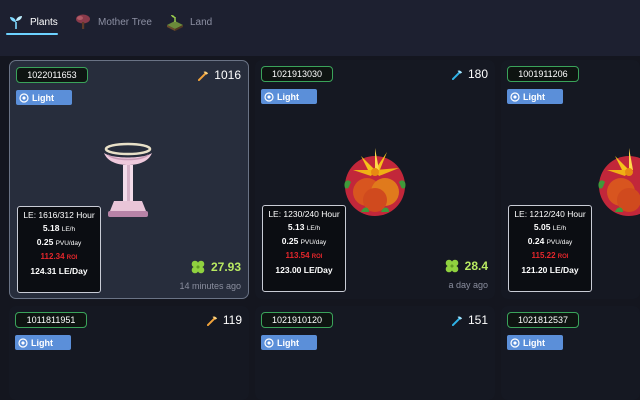 Image resolution: width=640 pixels, height=400 pixels. Describe the element at coordinates (550, 214) in the screenshot. I see `le-capacity: LE: 1212/240 Hour` at that location.